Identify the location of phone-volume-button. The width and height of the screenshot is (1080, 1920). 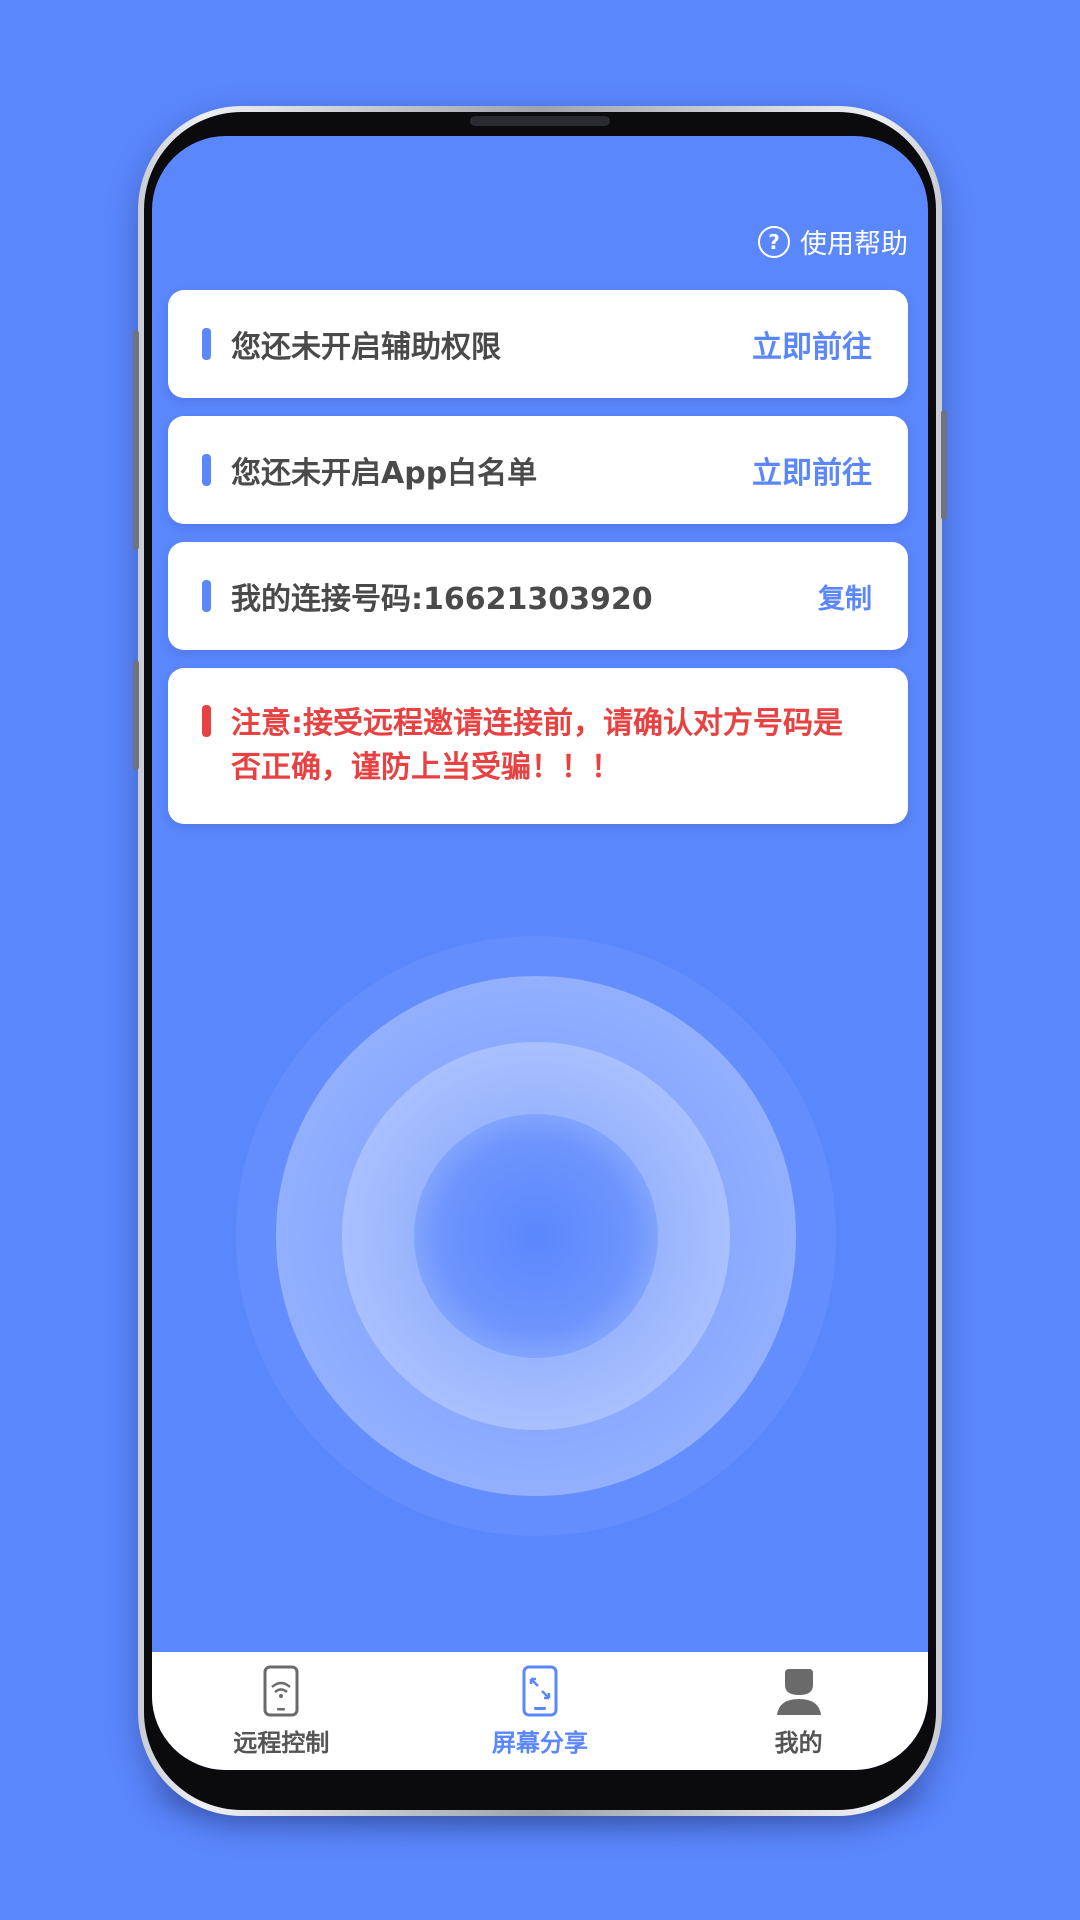
(136, 440).